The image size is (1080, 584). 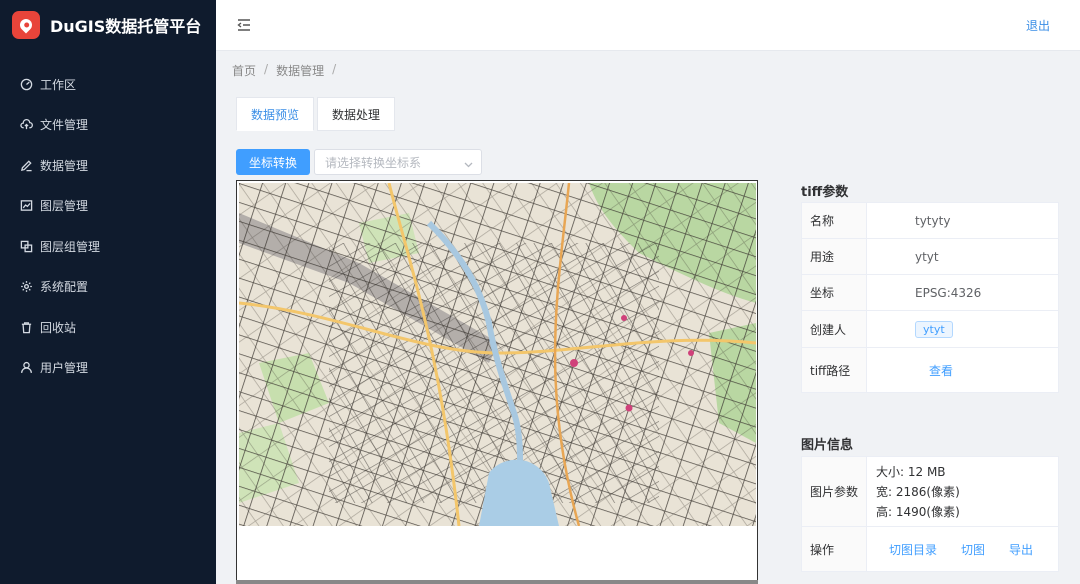 I want to click on table-row: 坐标 EPSG:4326, so click(x=930, y=293).